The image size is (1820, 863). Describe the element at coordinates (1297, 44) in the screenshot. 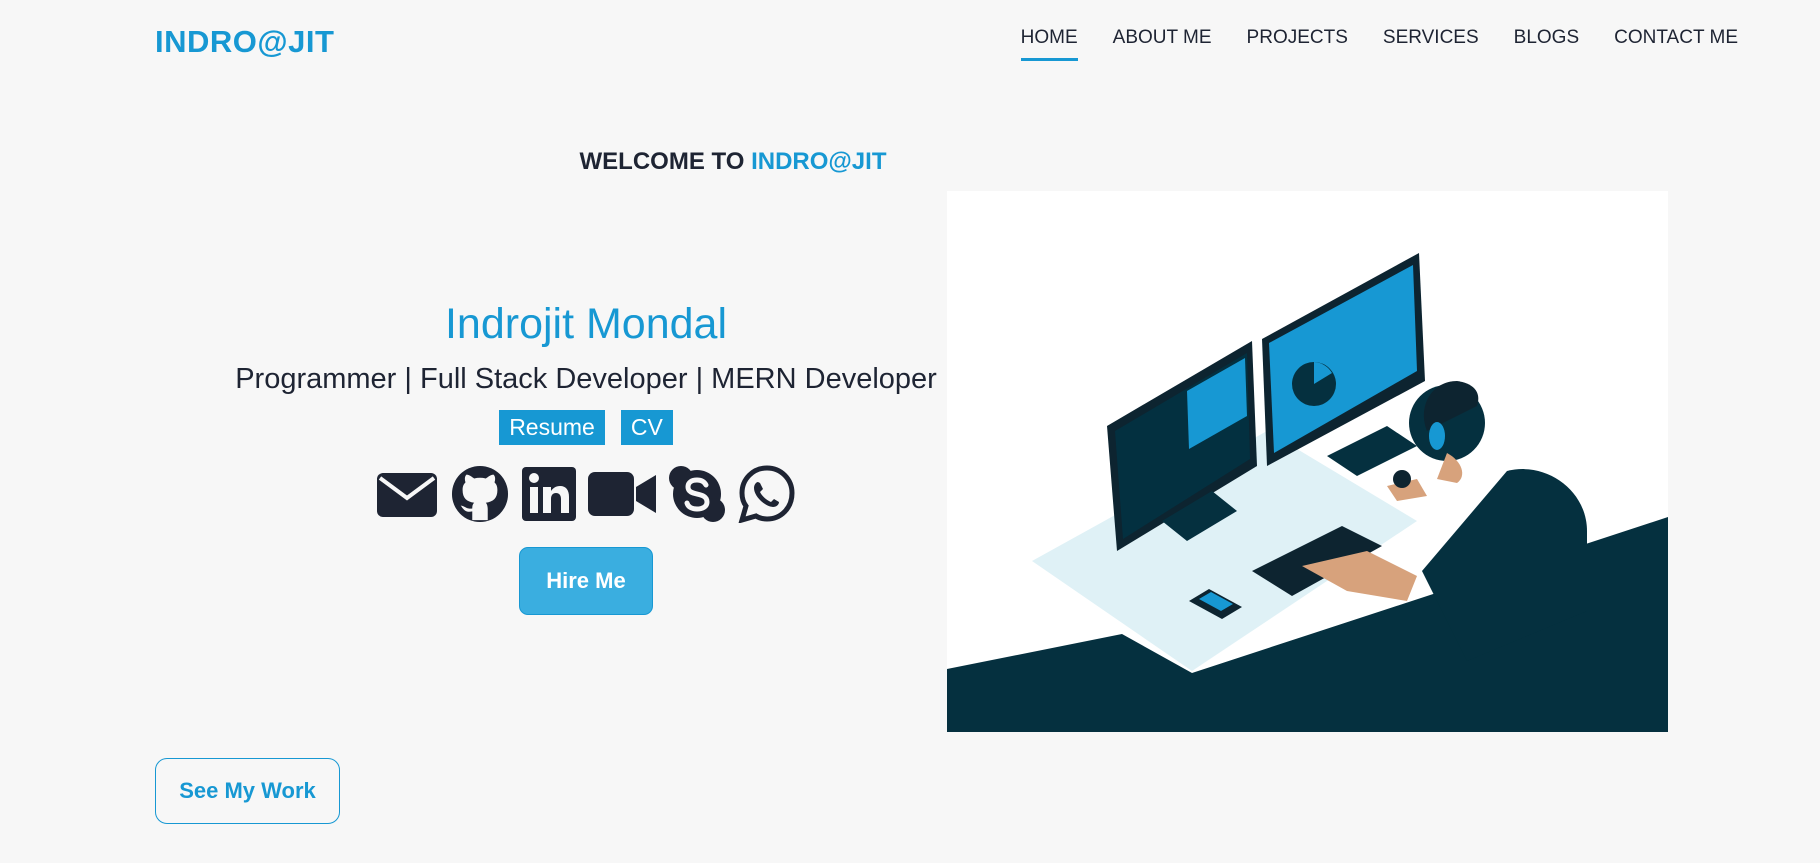

I see `nav-projects: PROJECTS` at that location.